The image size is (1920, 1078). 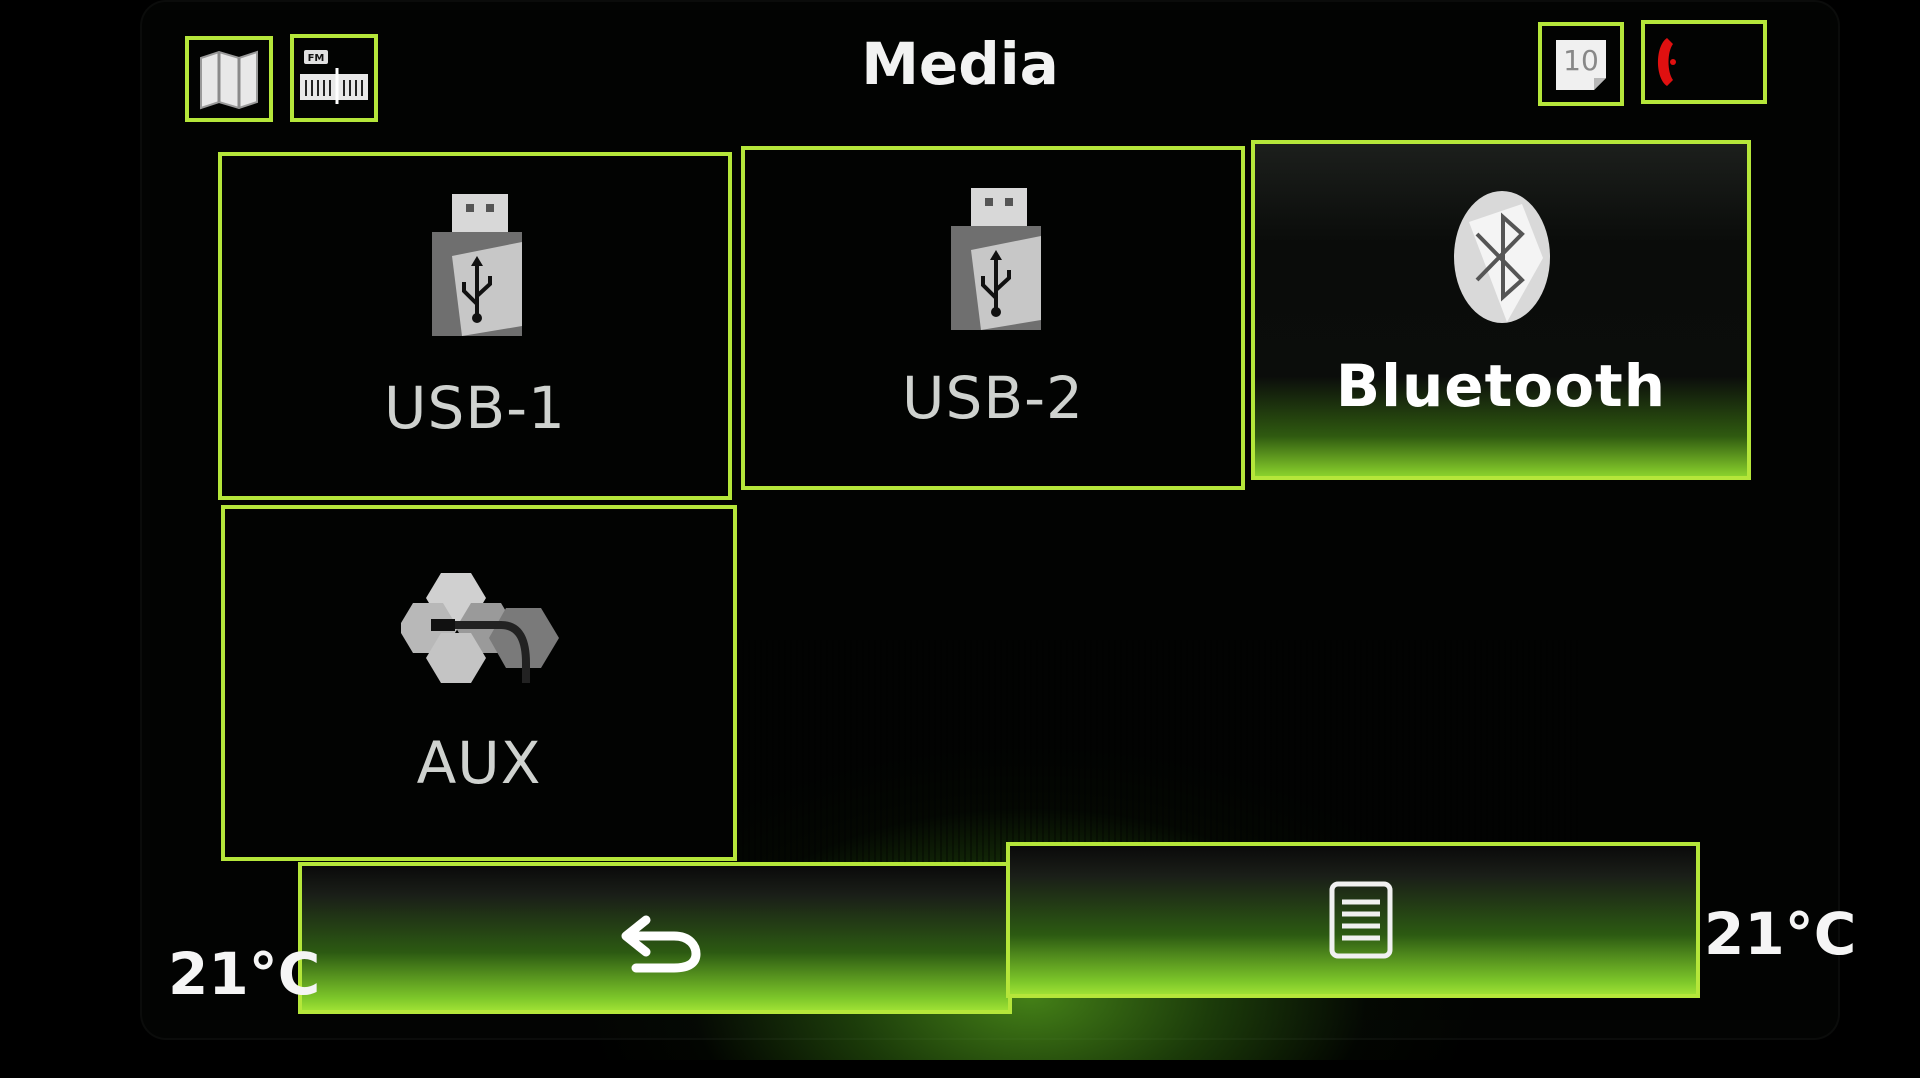 I want to click on bluetooth-icon, so click(x=1502, y=257).